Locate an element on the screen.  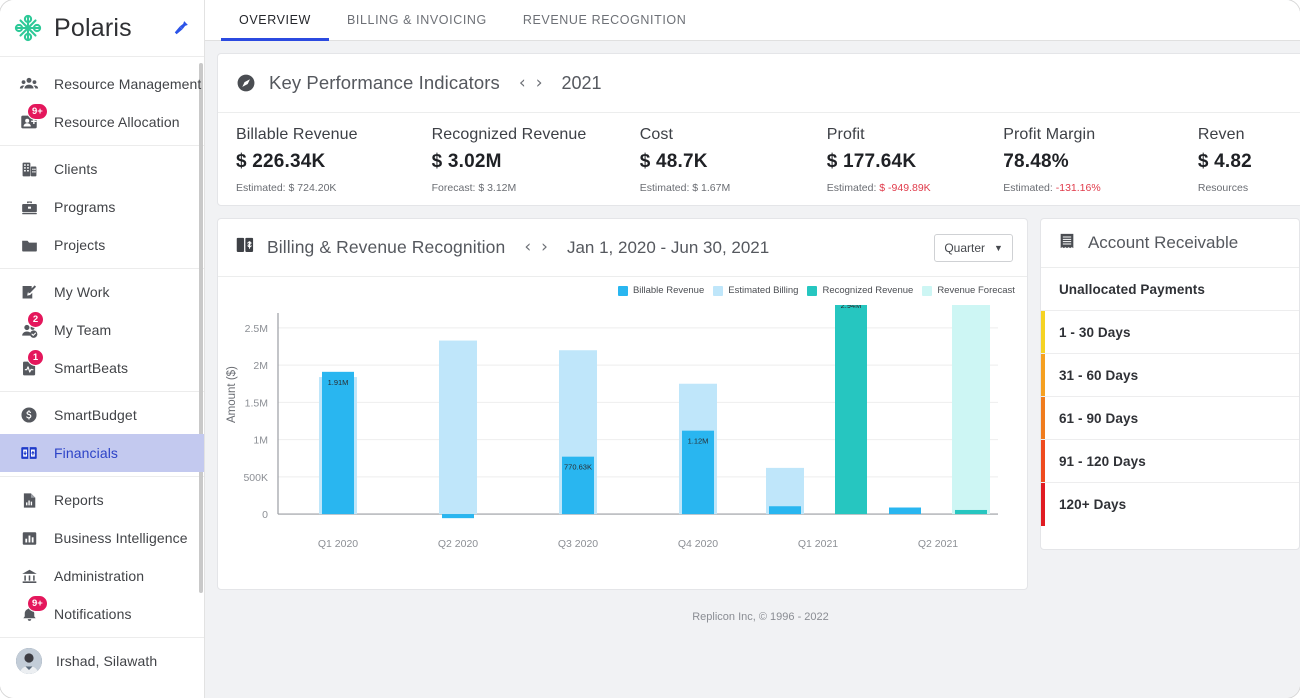
svg-text: 2.5M is located at coordinates (256, 329).